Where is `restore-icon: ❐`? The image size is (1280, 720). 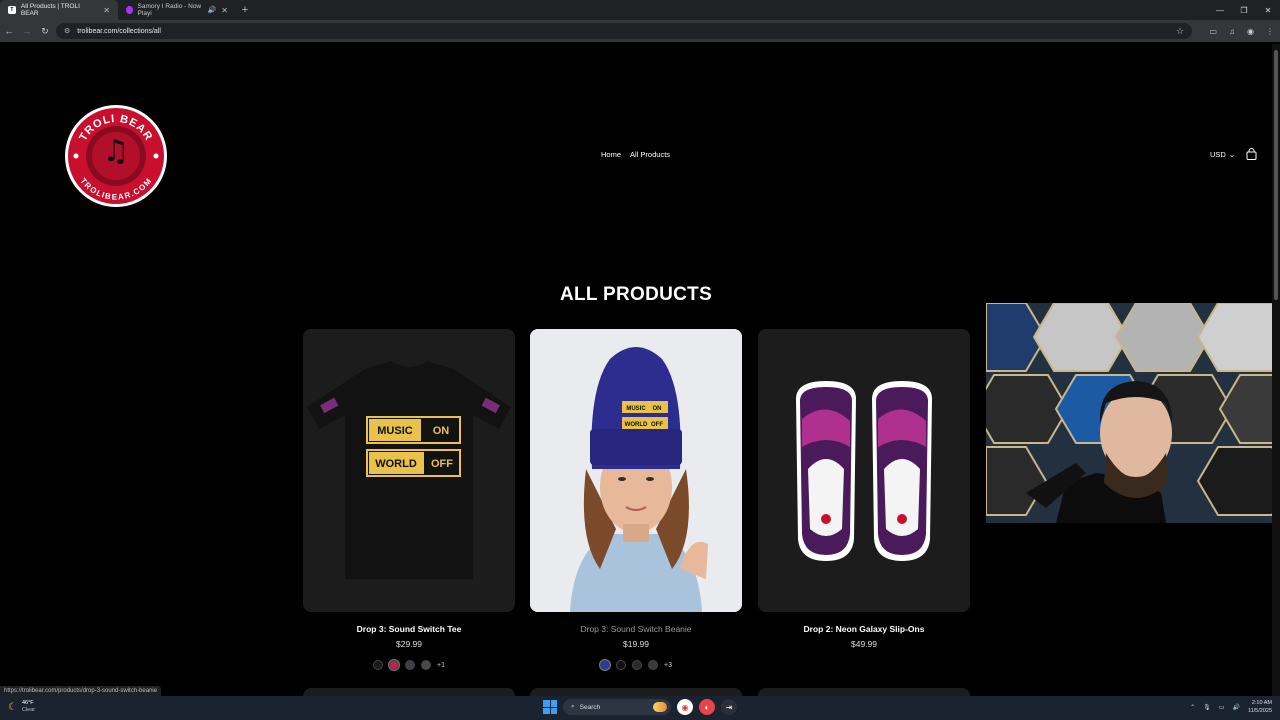
restore-icon: ❐ is located at coordinates (1244, 10).